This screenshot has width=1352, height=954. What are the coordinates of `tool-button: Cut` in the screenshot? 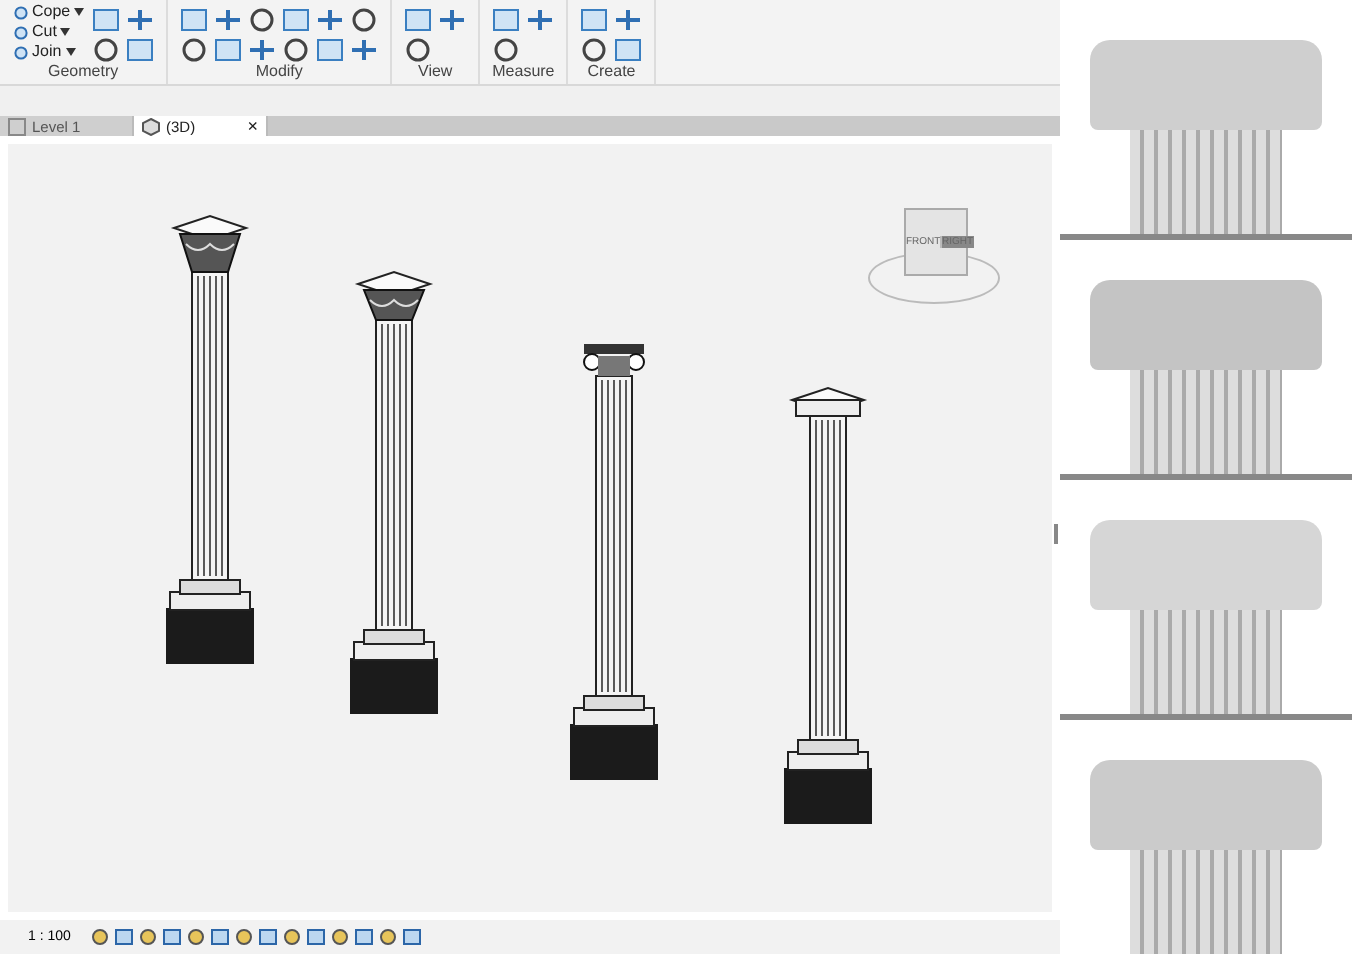 It's located at (49, 32).